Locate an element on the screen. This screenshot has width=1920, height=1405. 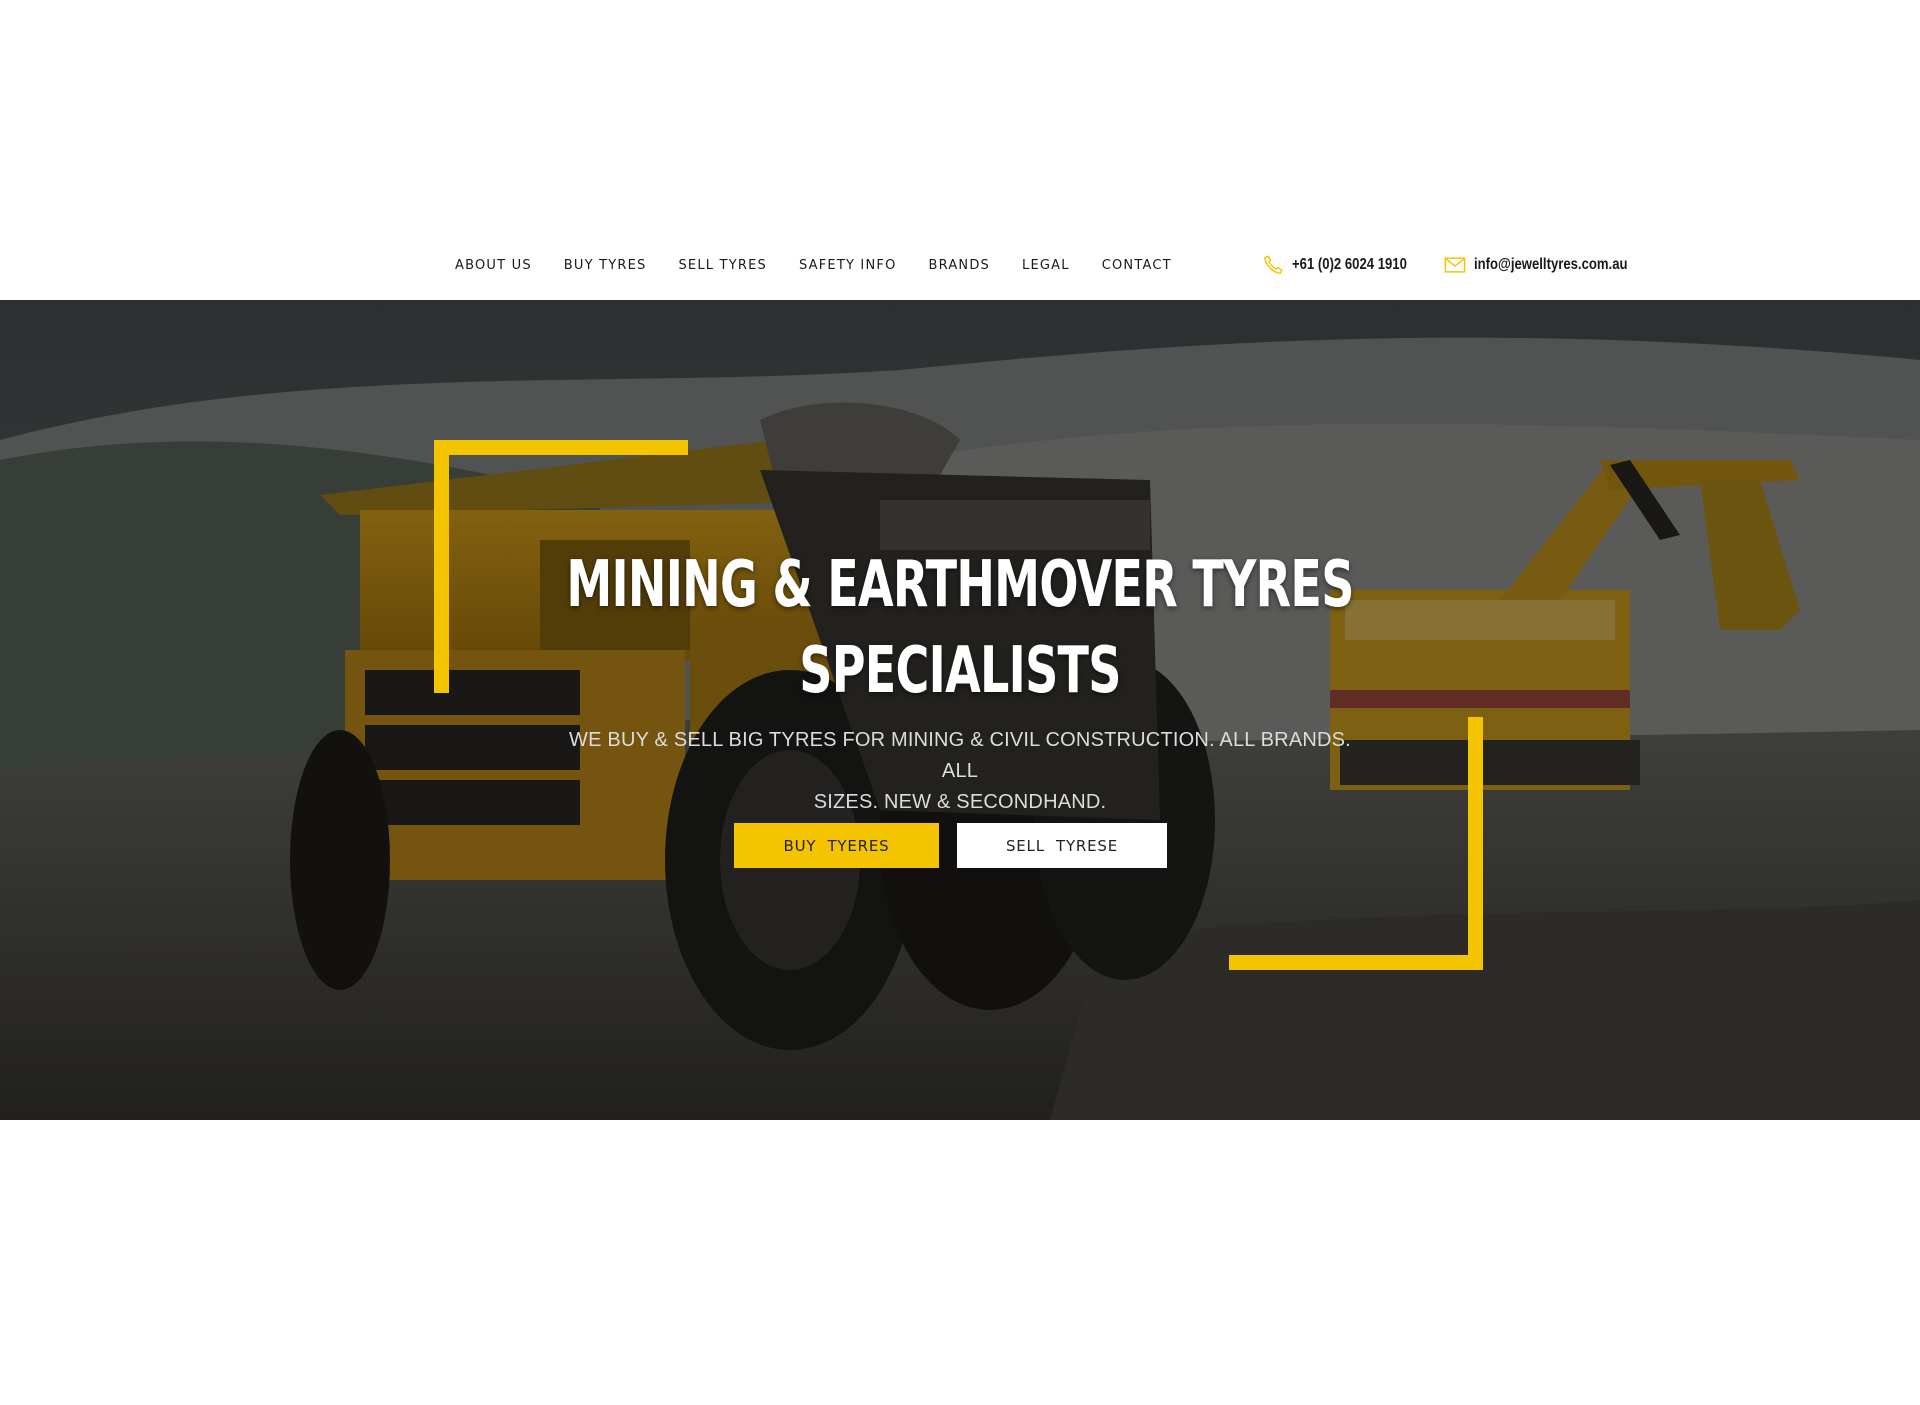
buy-tyres-button: BUY TYERES is located at coordinates (836, 845).